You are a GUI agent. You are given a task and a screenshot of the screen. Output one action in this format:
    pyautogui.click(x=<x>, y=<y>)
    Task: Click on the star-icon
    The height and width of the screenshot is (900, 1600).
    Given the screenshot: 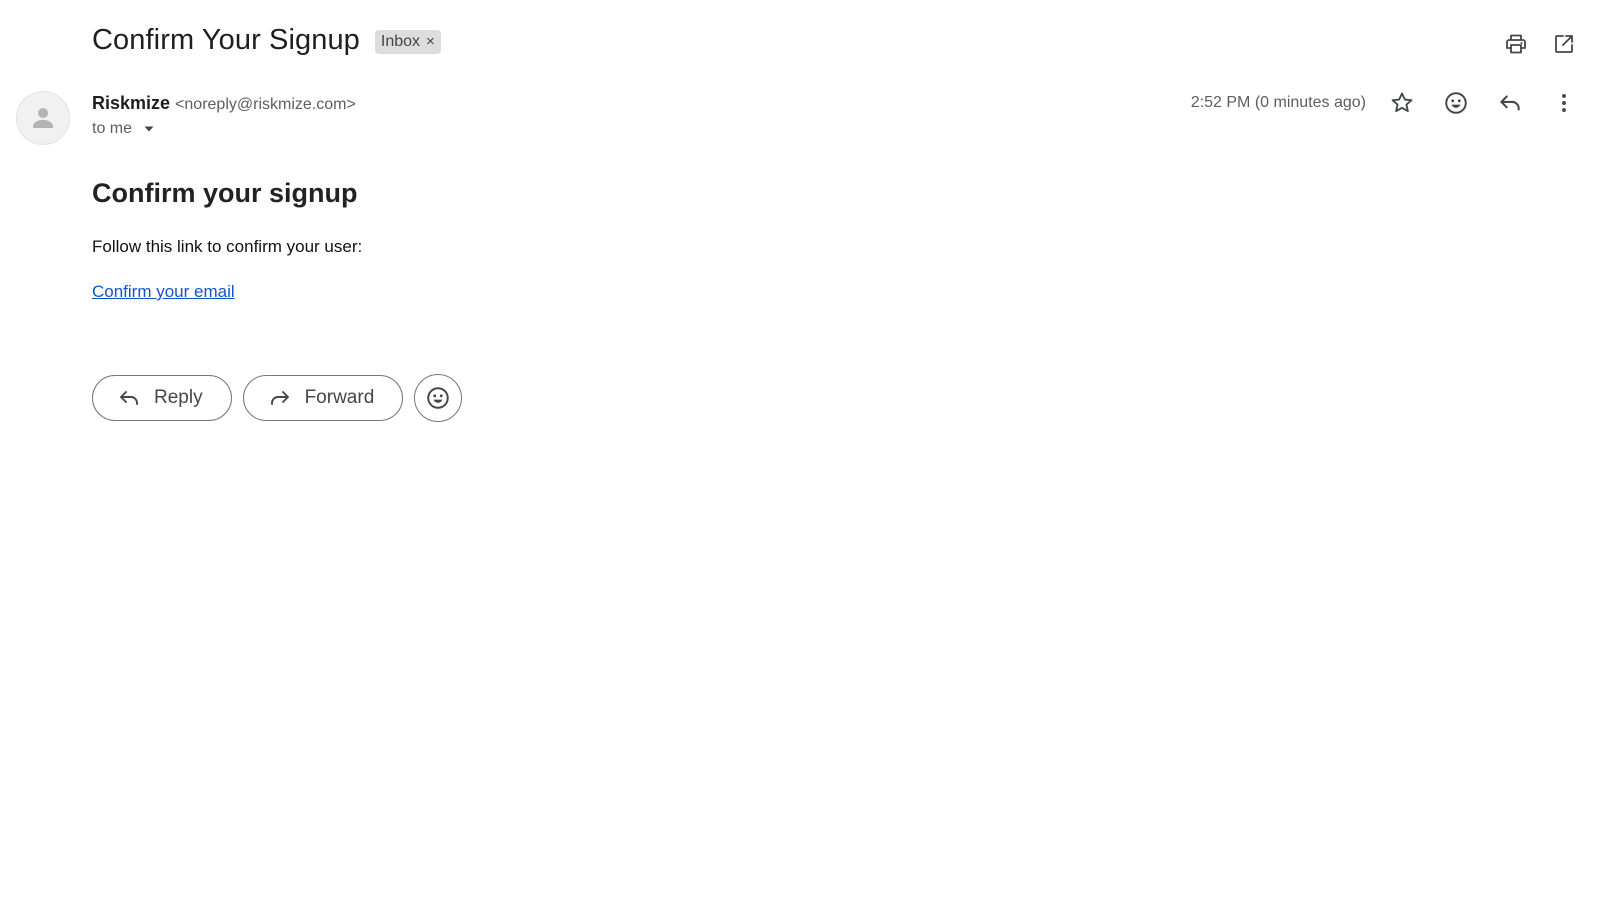 What is the action you would take?
    pyautogui.click(x=1402, y=102)
    